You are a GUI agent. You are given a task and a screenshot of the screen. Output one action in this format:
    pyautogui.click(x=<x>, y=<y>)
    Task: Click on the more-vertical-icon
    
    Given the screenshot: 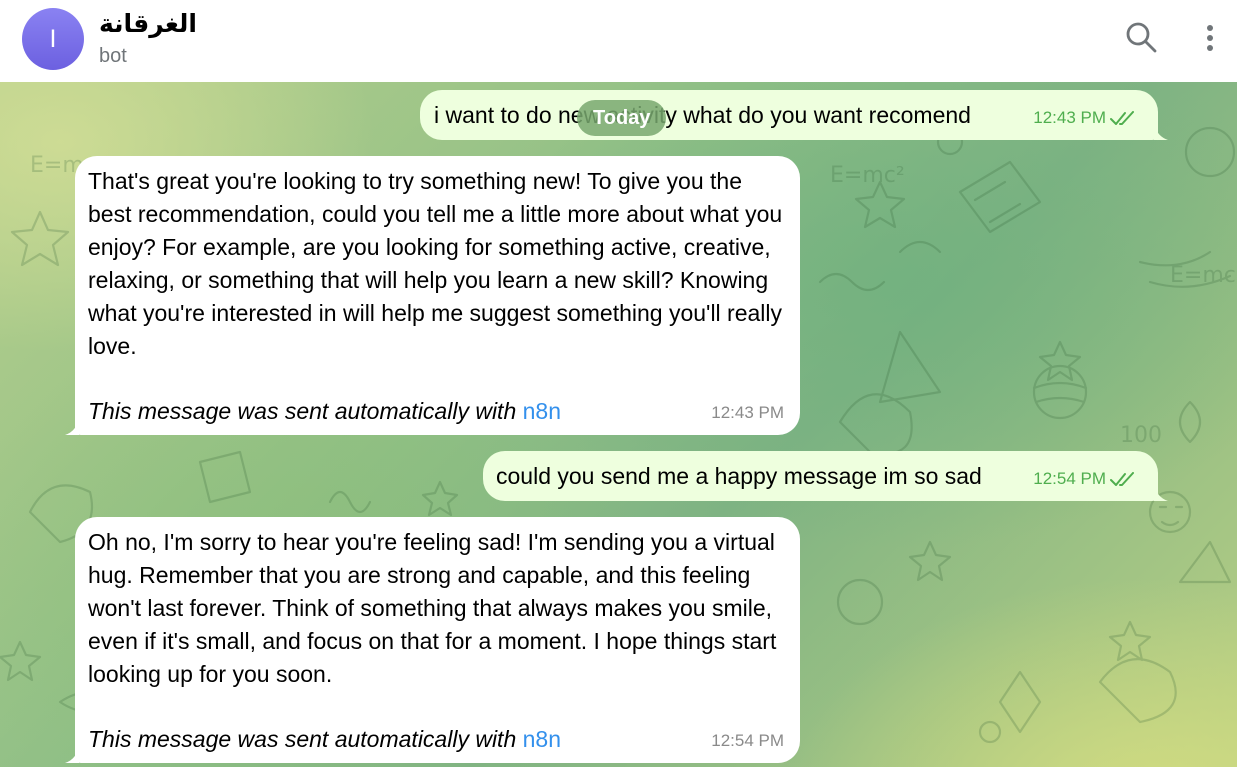 What is the action you would take?
    pyautogui.click(x=1210, y=38)
    